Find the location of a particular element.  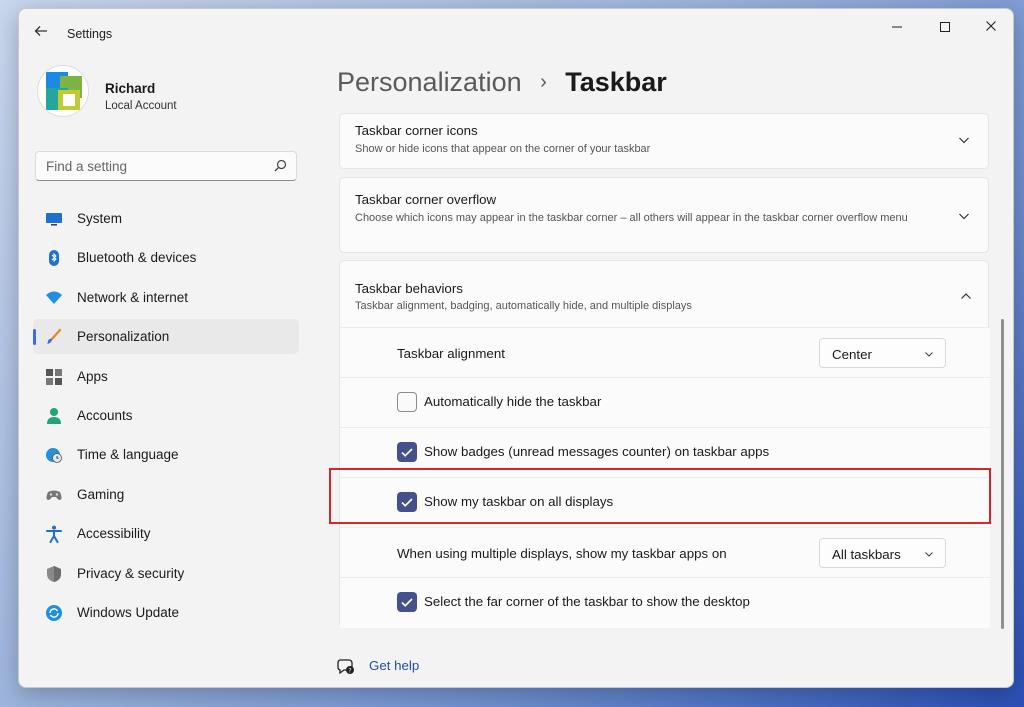

sidebar-item-accessibility: Accessibility is located at coordinates (166, 533).